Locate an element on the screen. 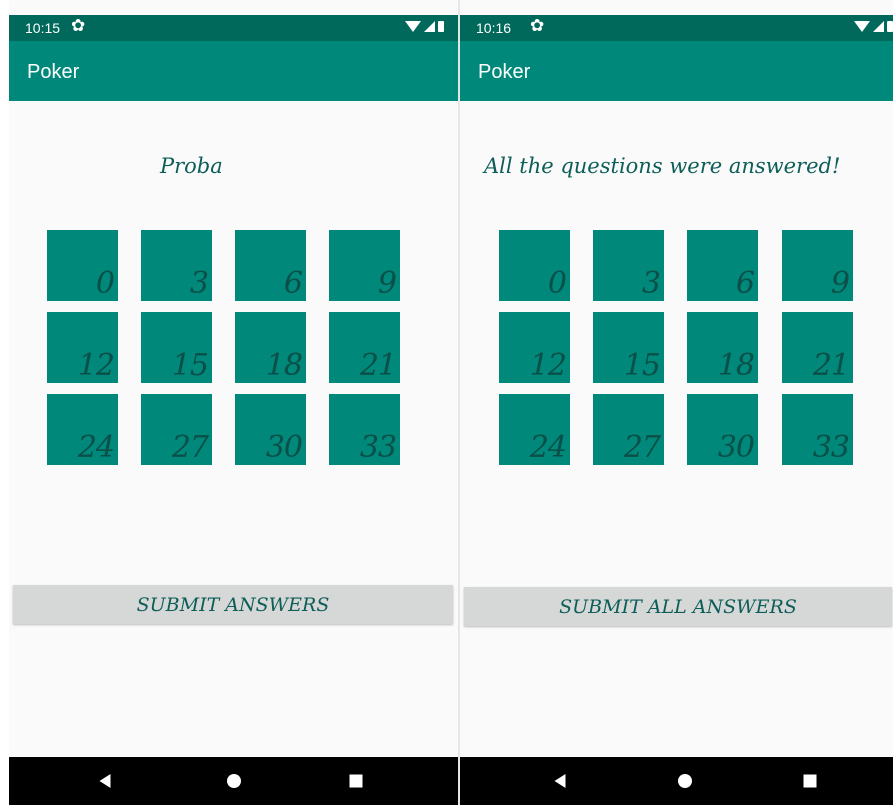 The image size is (893, 805). question-heading: Proba is located at coordinates (191, 166).